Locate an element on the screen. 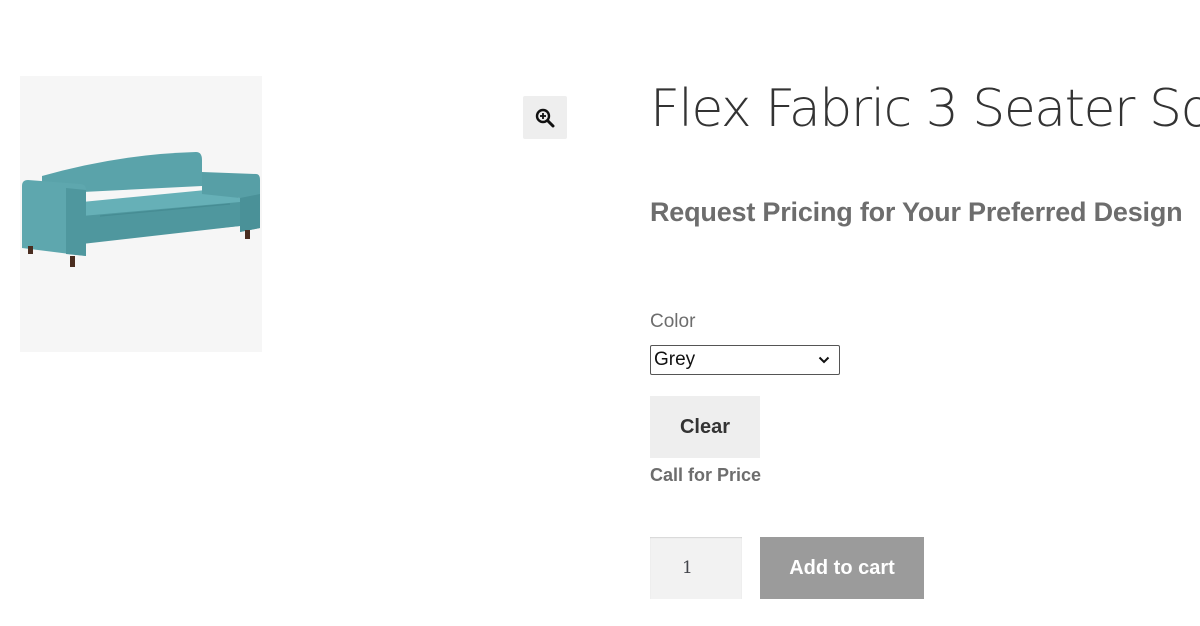  sofa-image is located at coordinates (141, 209).